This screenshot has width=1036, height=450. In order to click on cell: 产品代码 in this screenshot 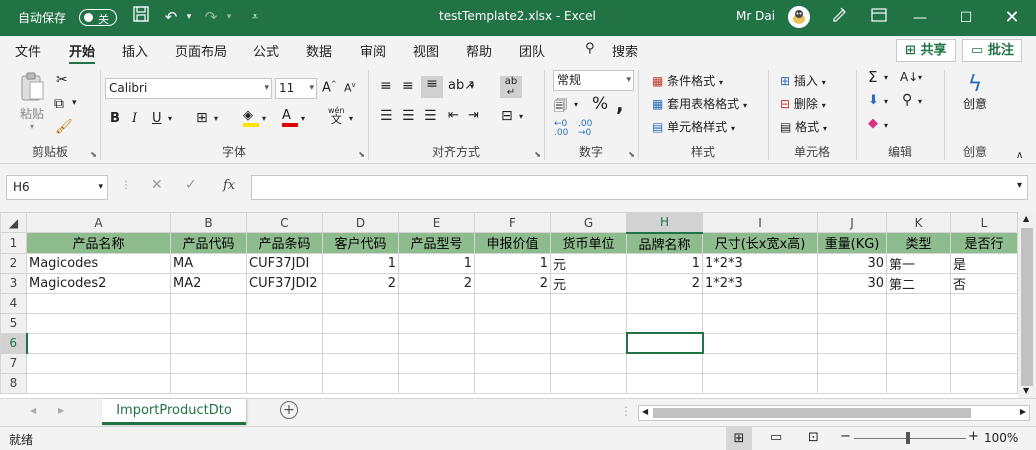, I will do `click(208, 243)`.